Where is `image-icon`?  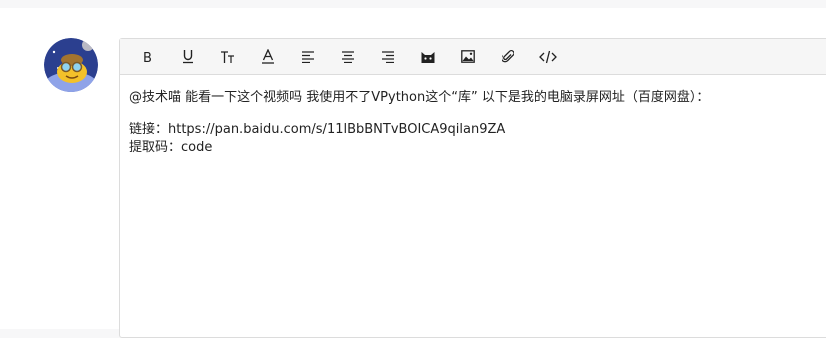
image-icon is located at coordinates (468, 56).